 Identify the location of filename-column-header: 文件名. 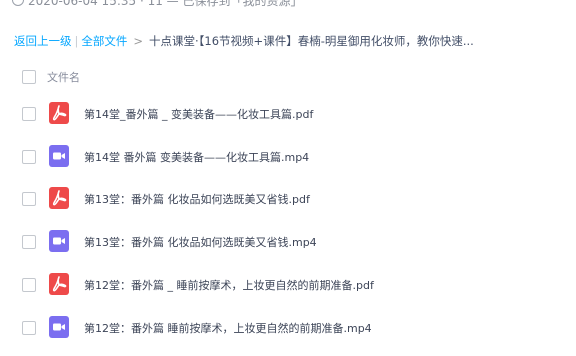
(63, 77).